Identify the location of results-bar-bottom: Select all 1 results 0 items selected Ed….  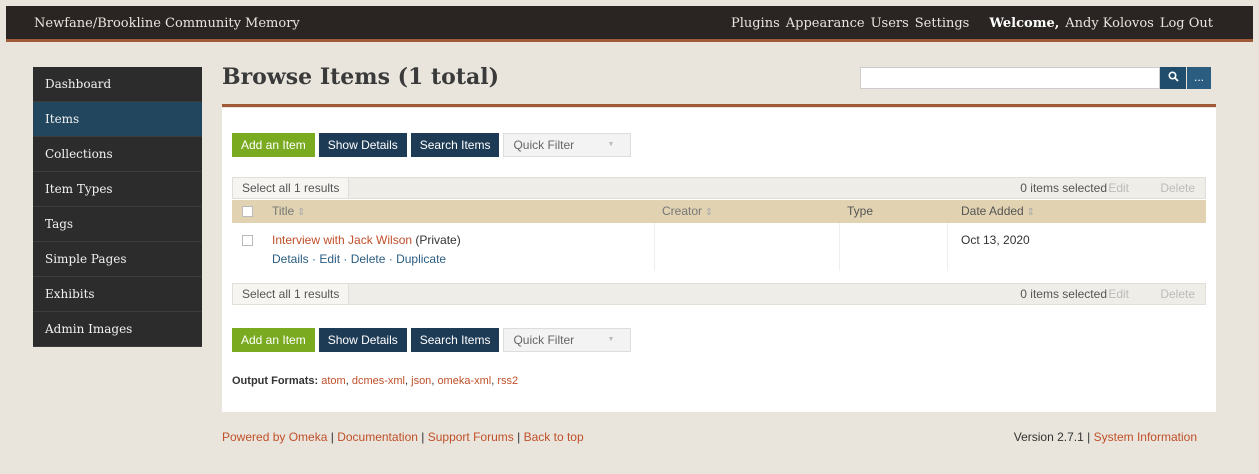
(719, 294).